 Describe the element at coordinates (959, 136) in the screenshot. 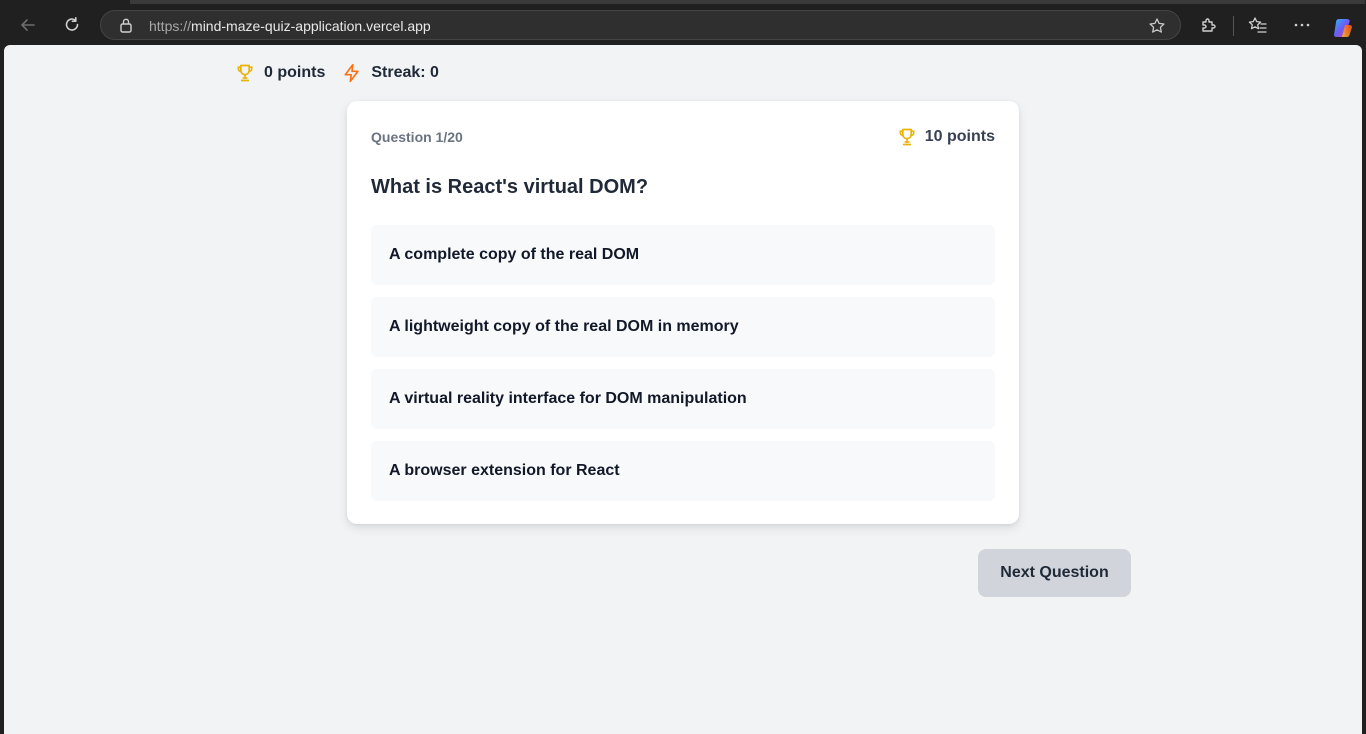

I see `question-points-label: 10 points` at that location.